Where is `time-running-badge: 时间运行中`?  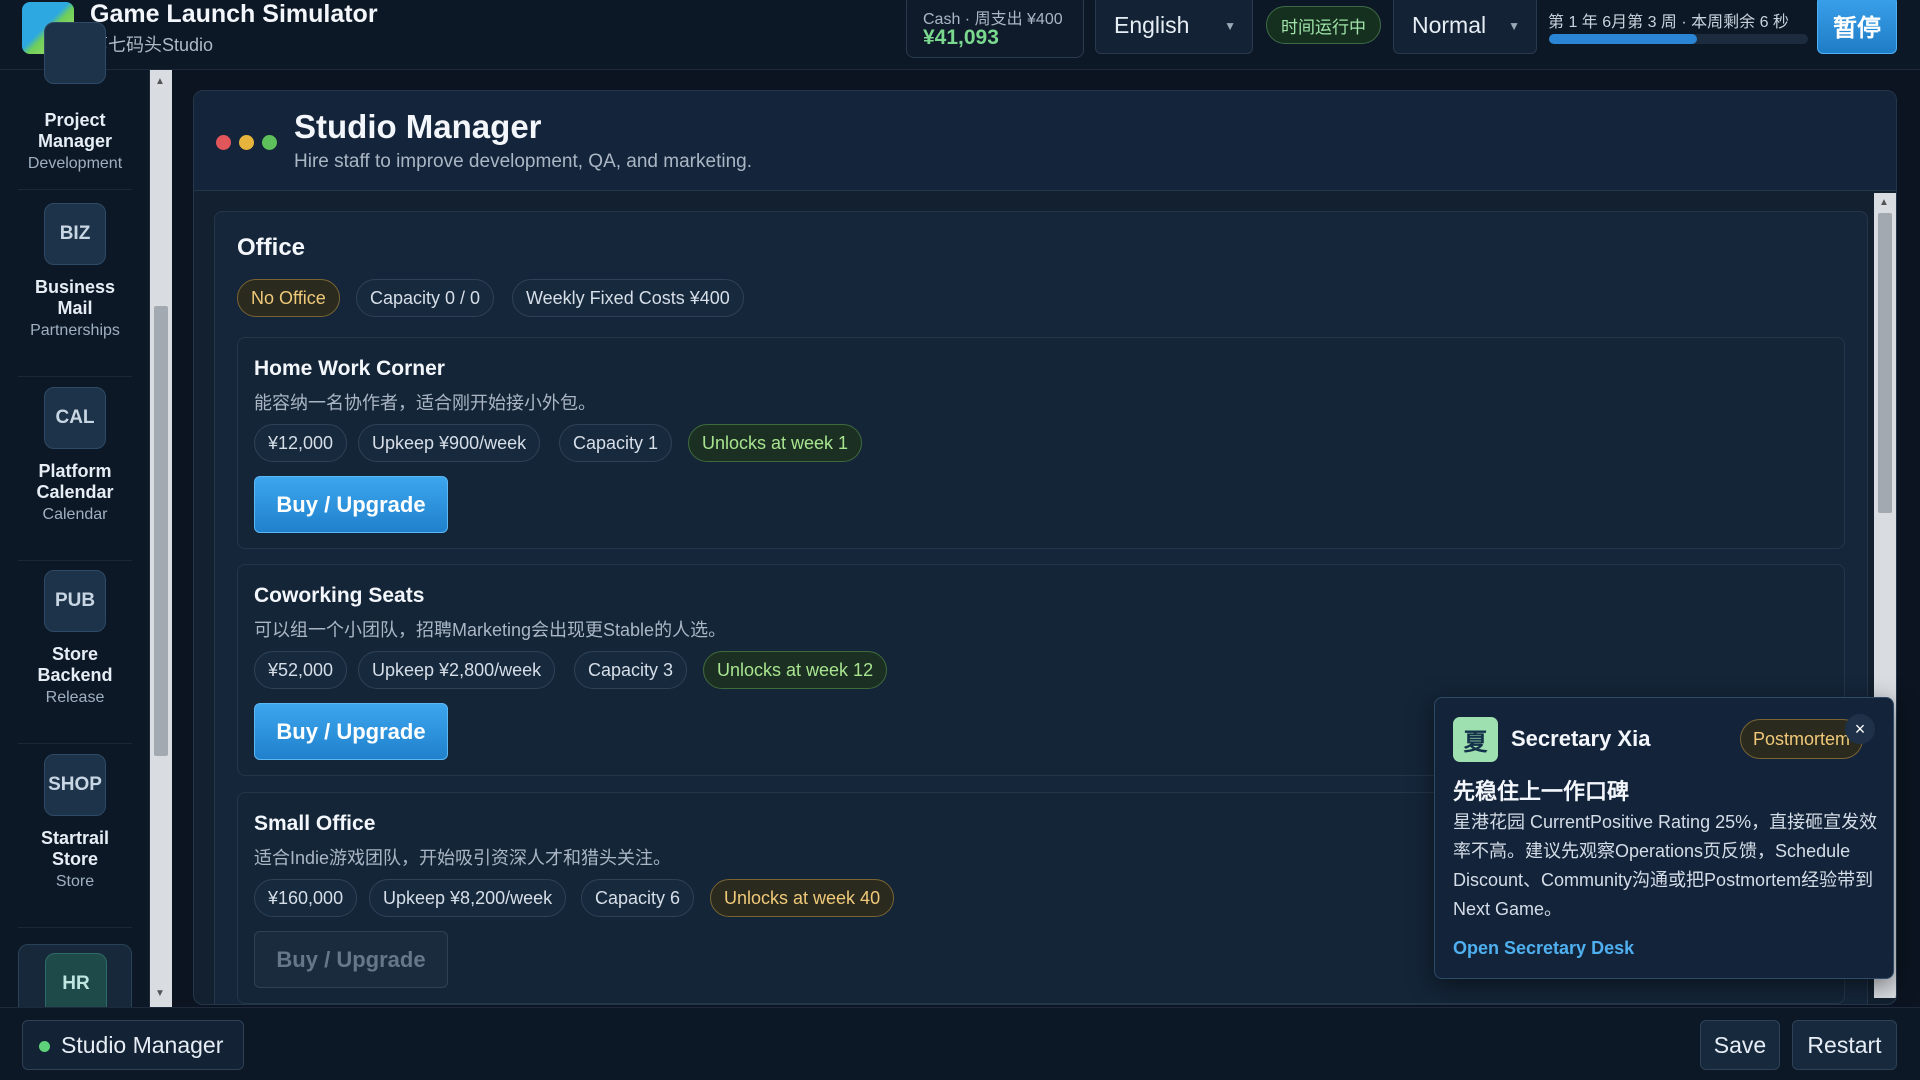 time-running-badge: 时间运行中 is located at coordinates (1323, 25).